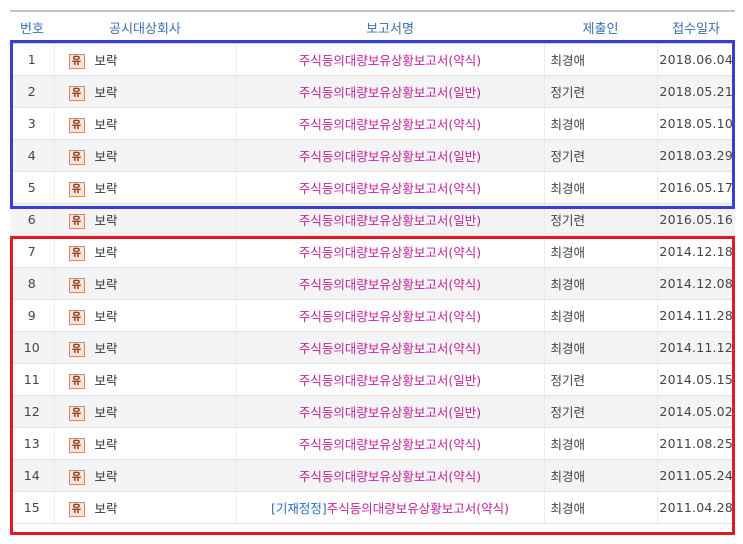 This screenshot has height=544, width=743. What do you see at coordinates (32, 123) in the screenshot?
I see `row-number: 3` at bounding box center [32, 123].